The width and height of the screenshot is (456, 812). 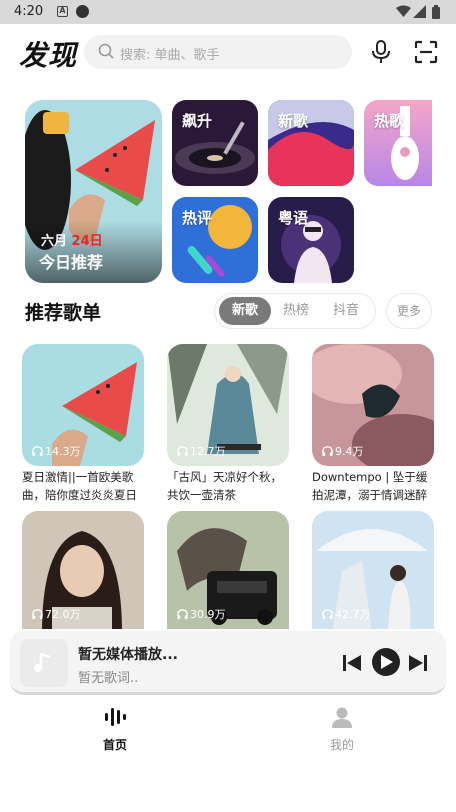 I want to click on playlist-cover: 12.7万, so click(x=228, y=405).